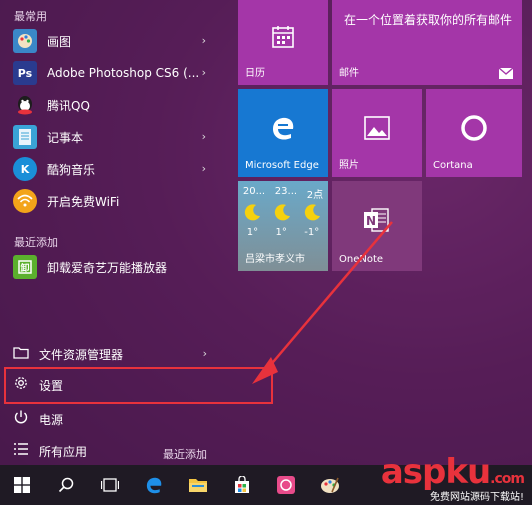  I want to click on task-view-button, so click(110, 485).